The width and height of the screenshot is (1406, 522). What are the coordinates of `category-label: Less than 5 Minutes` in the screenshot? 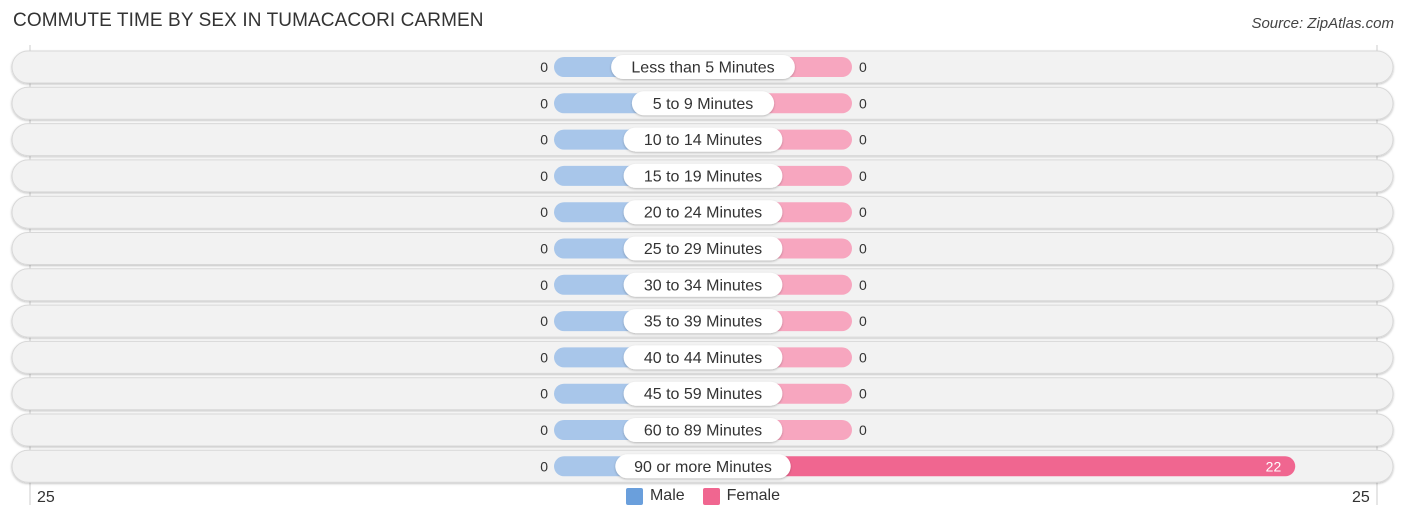 It's located at (702, 68).